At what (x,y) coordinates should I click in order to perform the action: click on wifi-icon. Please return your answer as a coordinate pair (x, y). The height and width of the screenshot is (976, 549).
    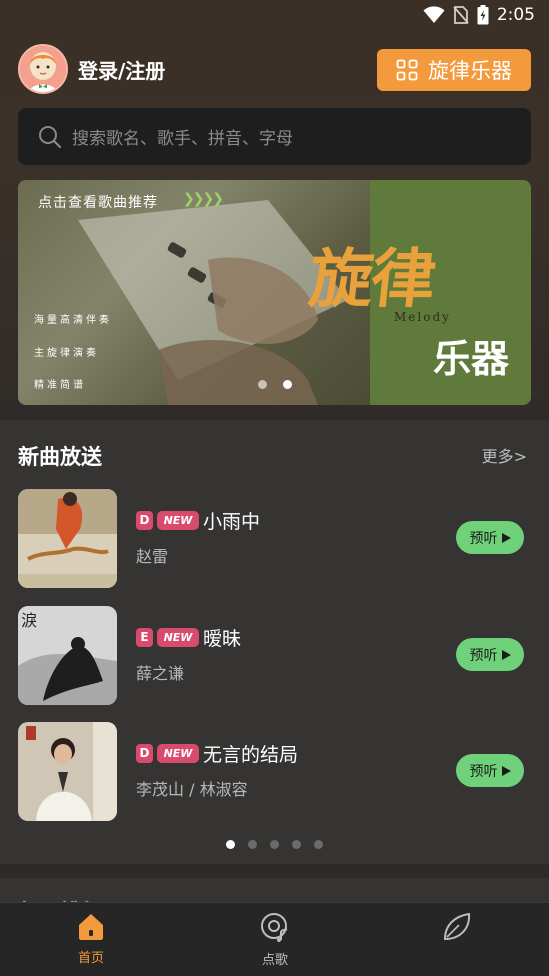
    Looking at the image, I should click on (434, 14).